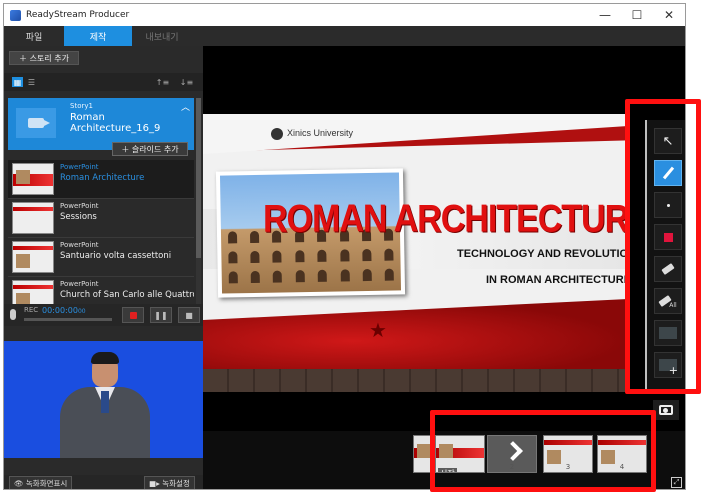 The height and width of the screenshot is (493, 702). Describe the element at coordinates (150, 149) in the screenshot. I see `add-slide-button: ＋ 슬라이드 추가` at that location.